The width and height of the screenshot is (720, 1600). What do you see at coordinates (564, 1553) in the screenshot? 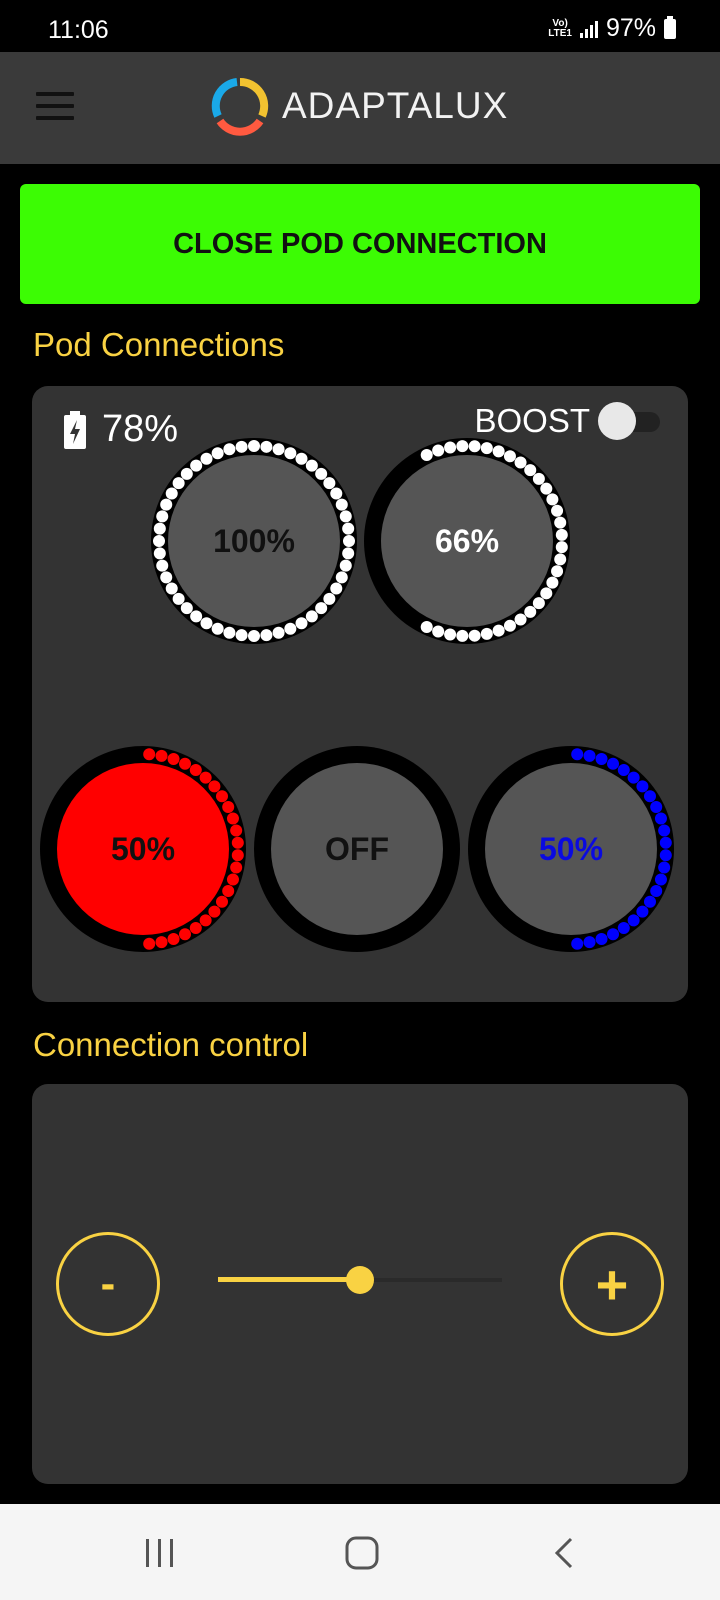
I see `back-icon` at bounding box center [564, 1553].